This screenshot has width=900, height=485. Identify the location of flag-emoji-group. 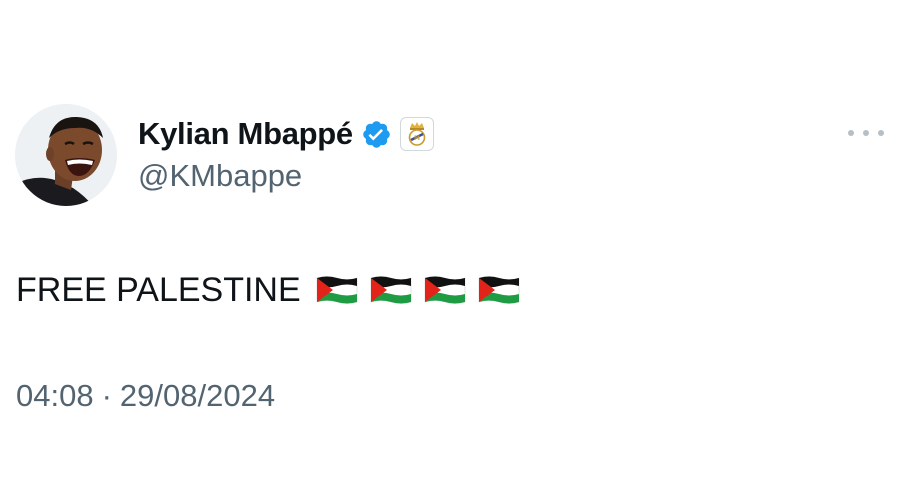
(423, 290).